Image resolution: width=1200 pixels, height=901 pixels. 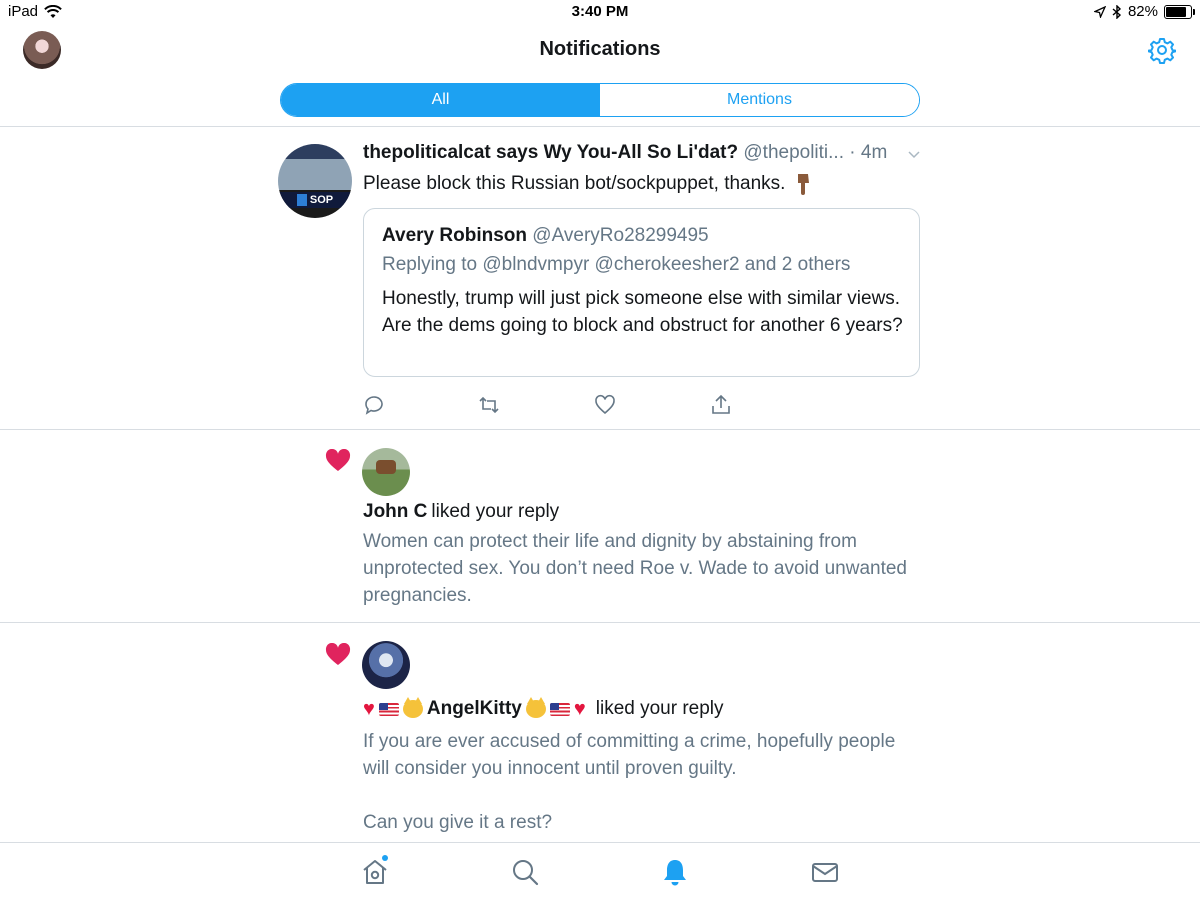 What do you see at coordinates (1162, 50) in the screenshot?
I see `gear-icon` at bounding box center [1162, 50].